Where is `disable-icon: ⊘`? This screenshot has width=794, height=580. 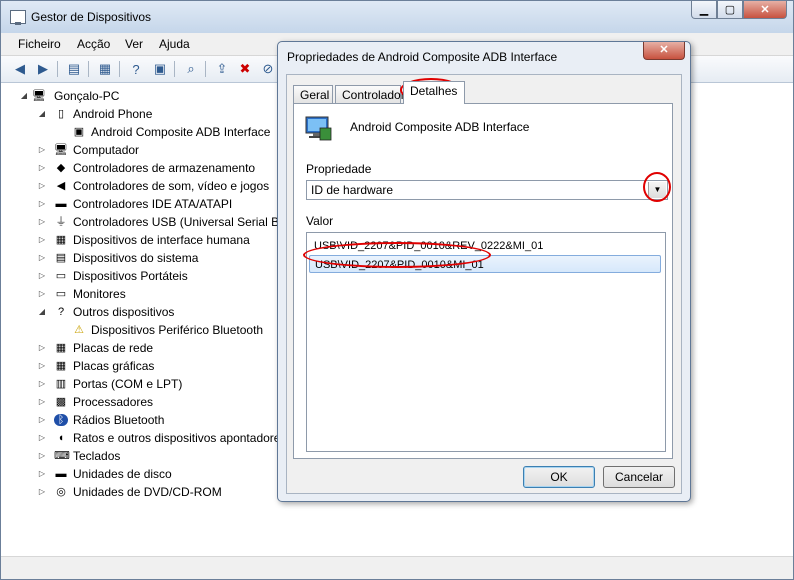
disable-icon: ⊘ is located at coordinates (268, 68).